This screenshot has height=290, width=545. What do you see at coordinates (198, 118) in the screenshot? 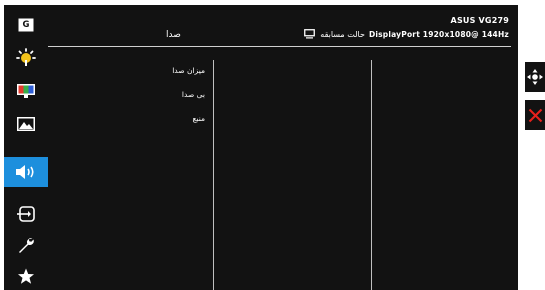
I see `menu-item-source: منبع` at bounding box center [198, 118].